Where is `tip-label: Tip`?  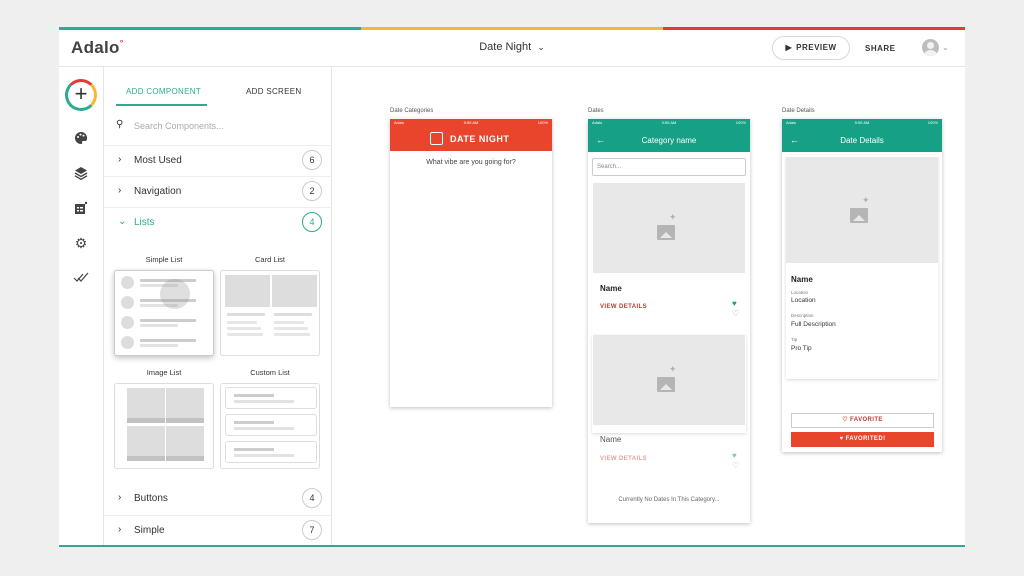
tip-label: Tip is located at coordinates (794, 339).